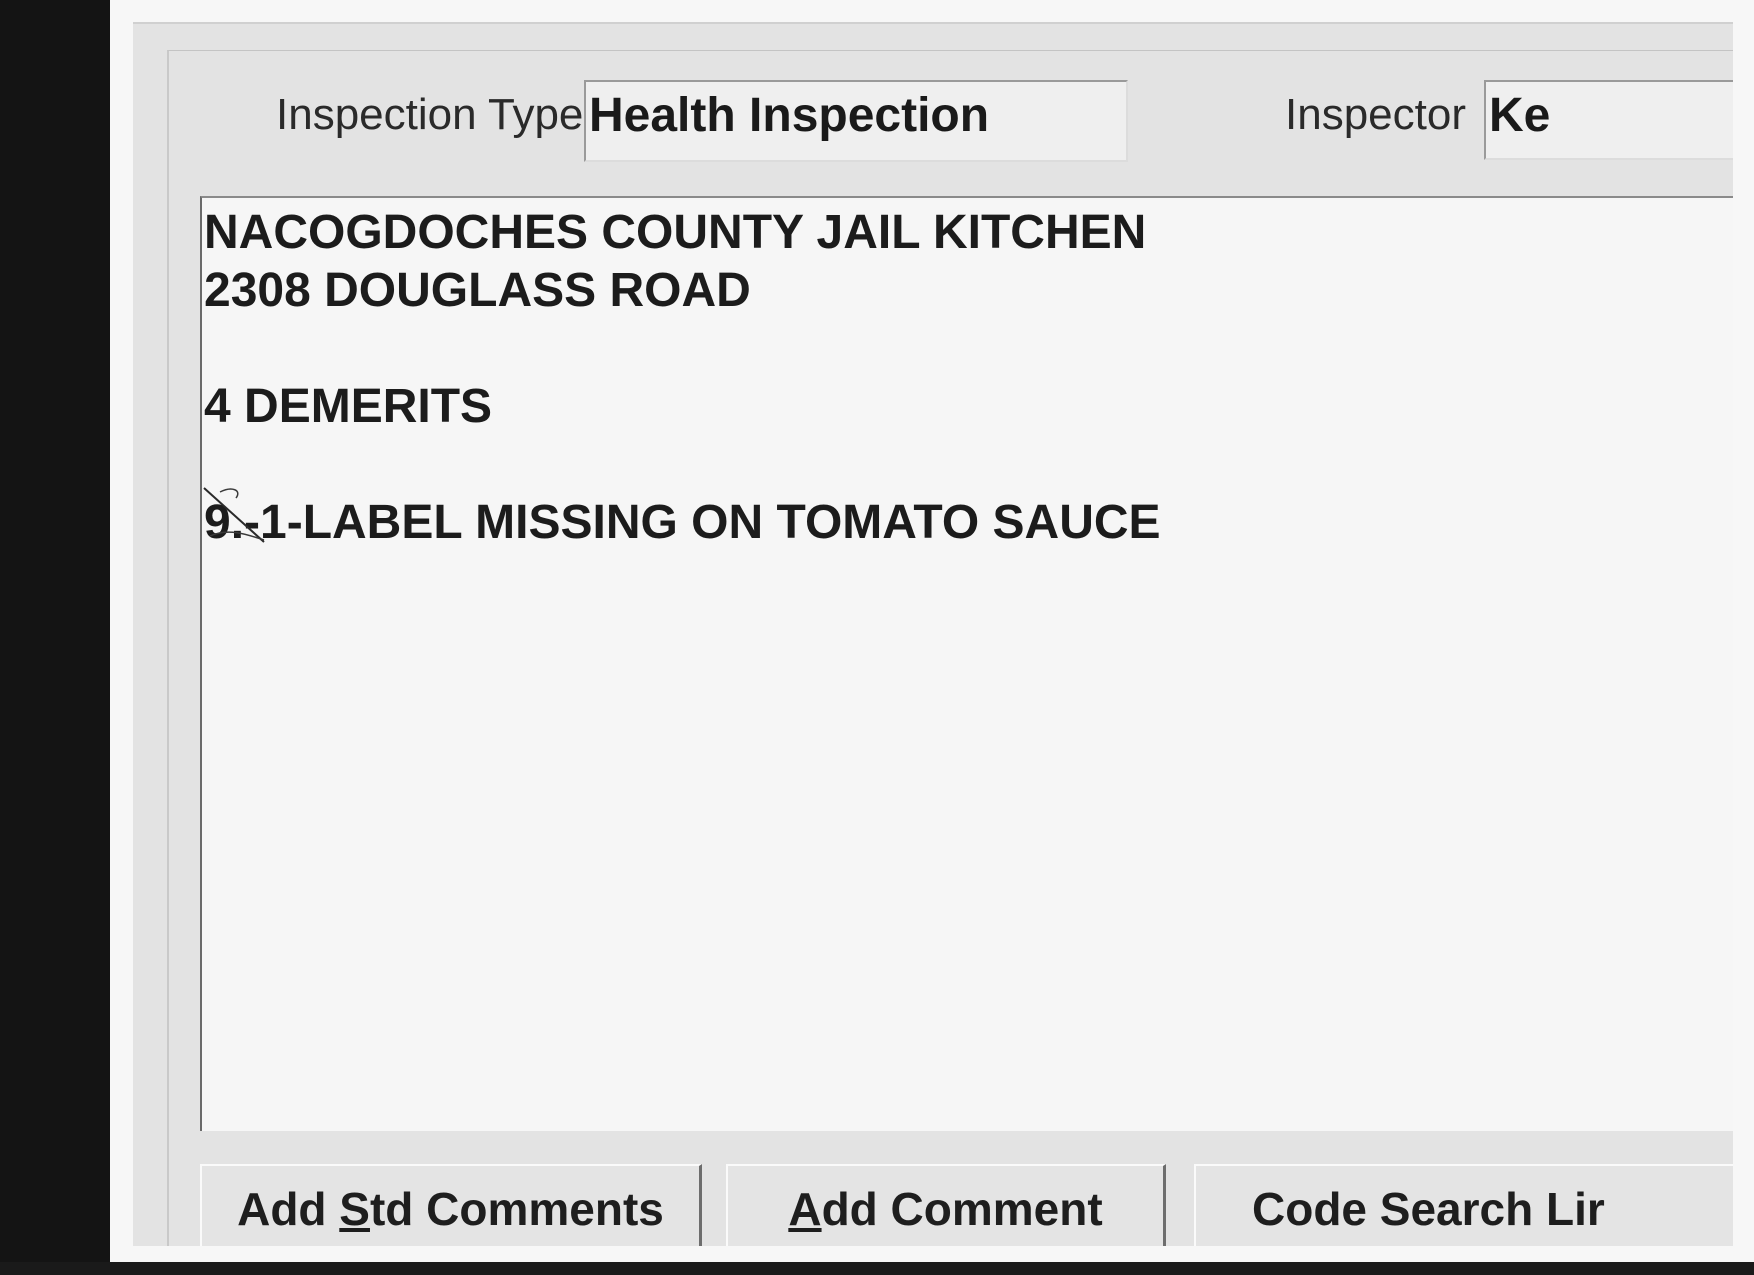 The image size is (1754, 1275). What do you see at coordinates (234, 515) in the screenshot?
I see `handwritten-mark-icon` at bounding box center [234, 515].